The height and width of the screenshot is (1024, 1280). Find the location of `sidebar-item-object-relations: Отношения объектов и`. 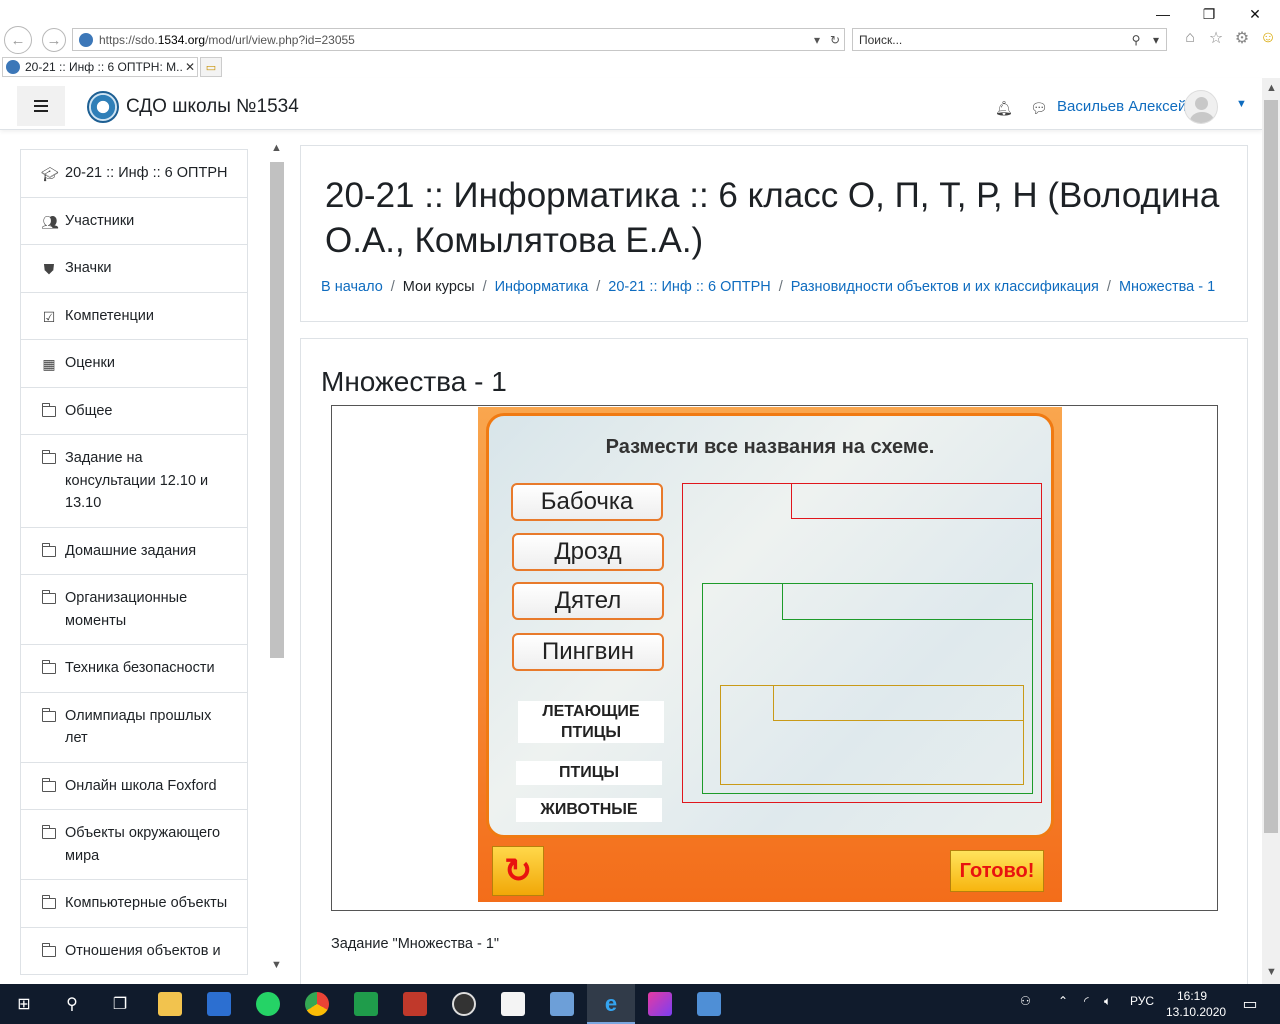

sidebar-item-object-relations: Отношения объектов и is located at coordinates (134, 951).